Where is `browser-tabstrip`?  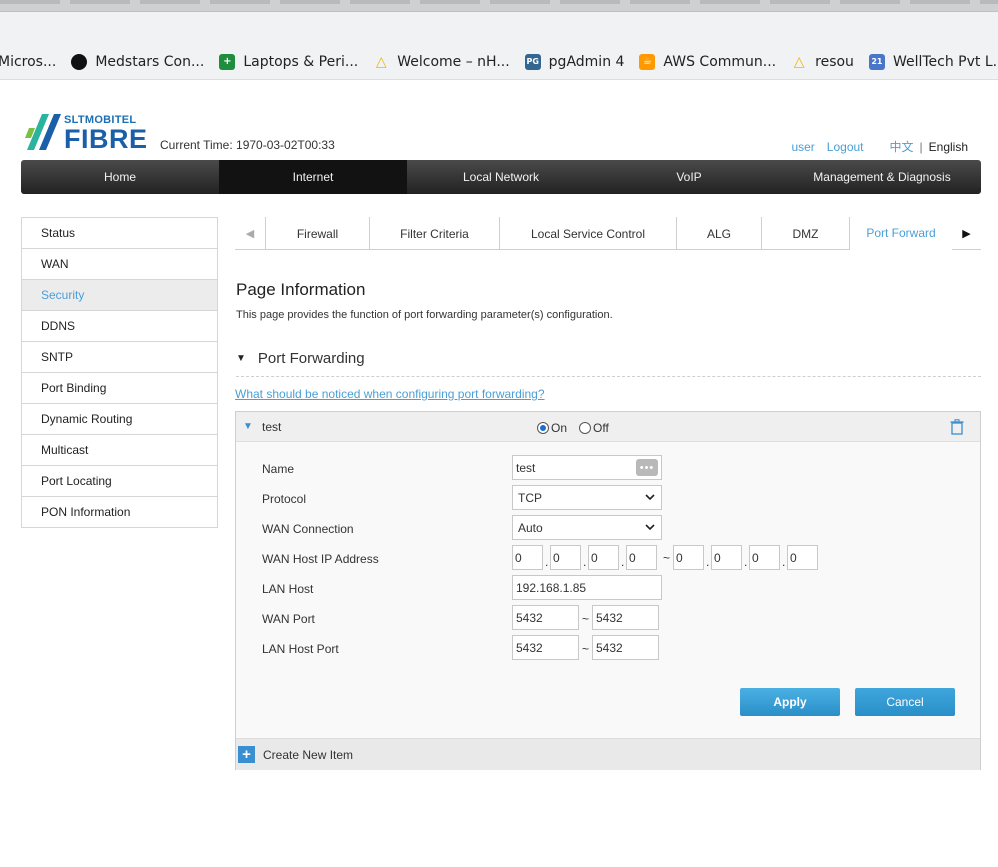
browser-tabstrip is located at coordinates (499, 6).